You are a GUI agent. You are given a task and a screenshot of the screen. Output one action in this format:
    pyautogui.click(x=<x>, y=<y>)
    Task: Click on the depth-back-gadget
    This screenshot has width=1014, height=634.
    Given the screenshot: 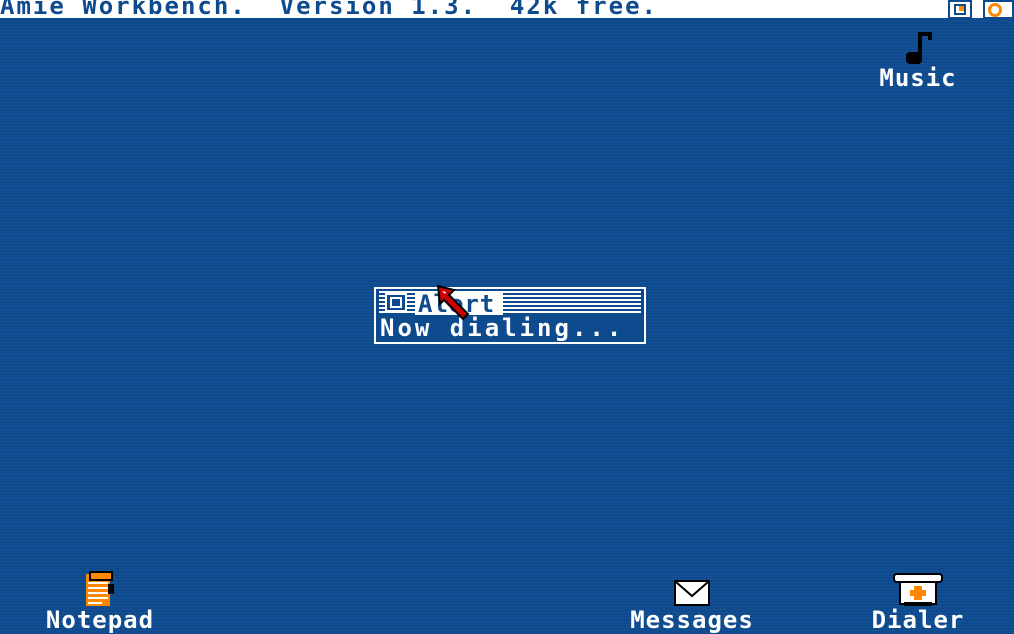 What is the action you would take?
    pyautogui.click(x=960, y=9)
    